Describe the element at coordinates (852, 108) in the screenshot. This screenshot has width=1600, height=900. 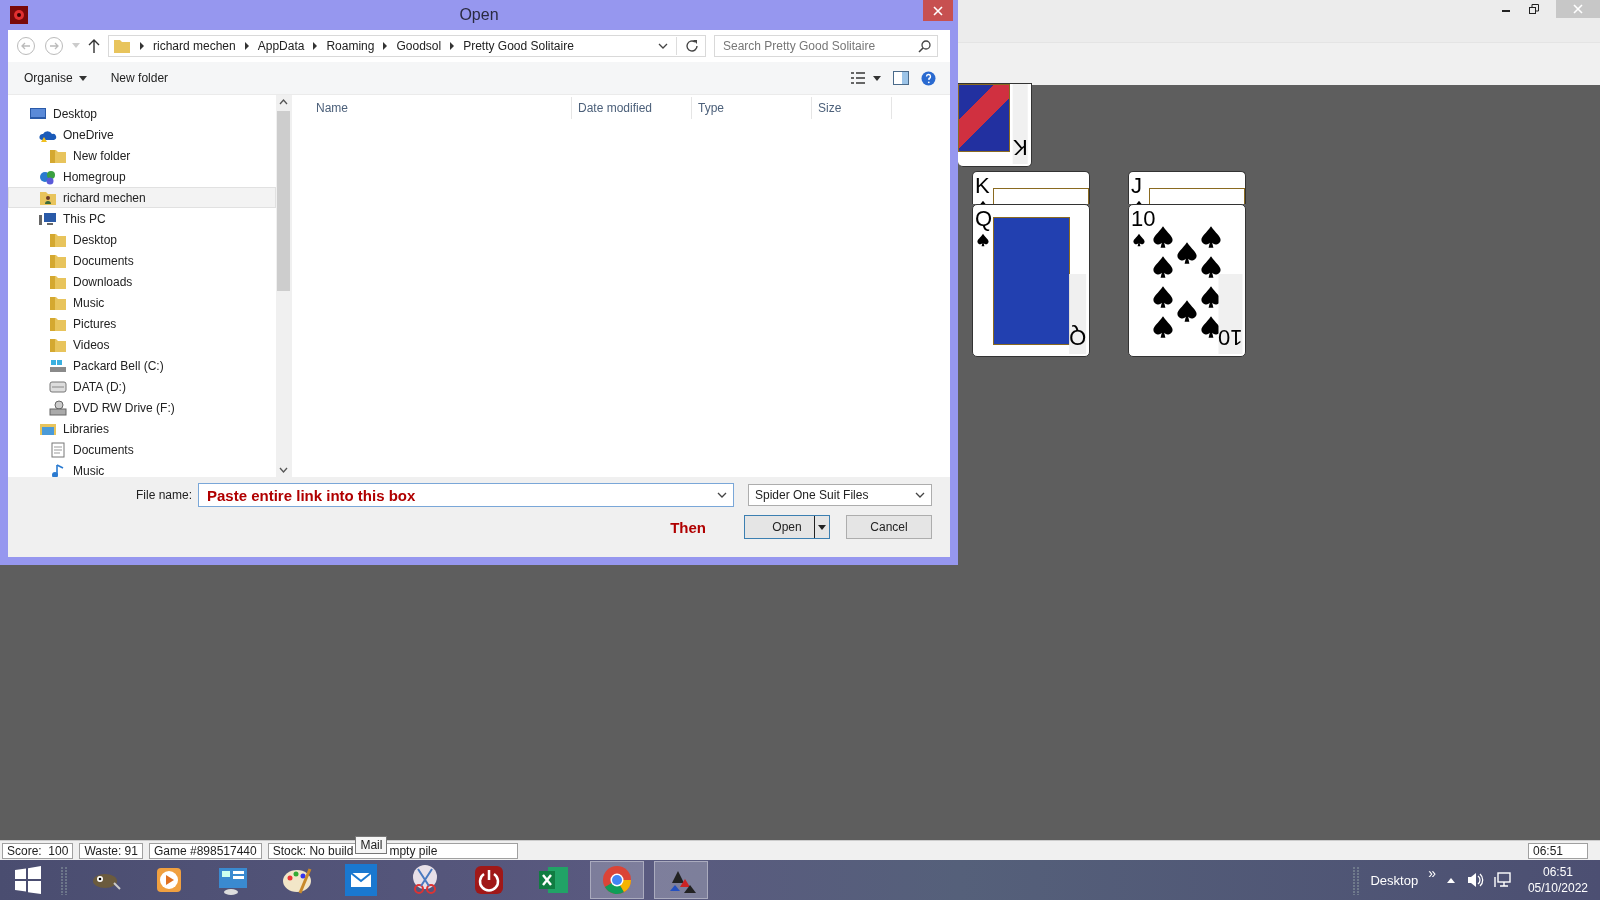
I see `column-header: Size` at that location.